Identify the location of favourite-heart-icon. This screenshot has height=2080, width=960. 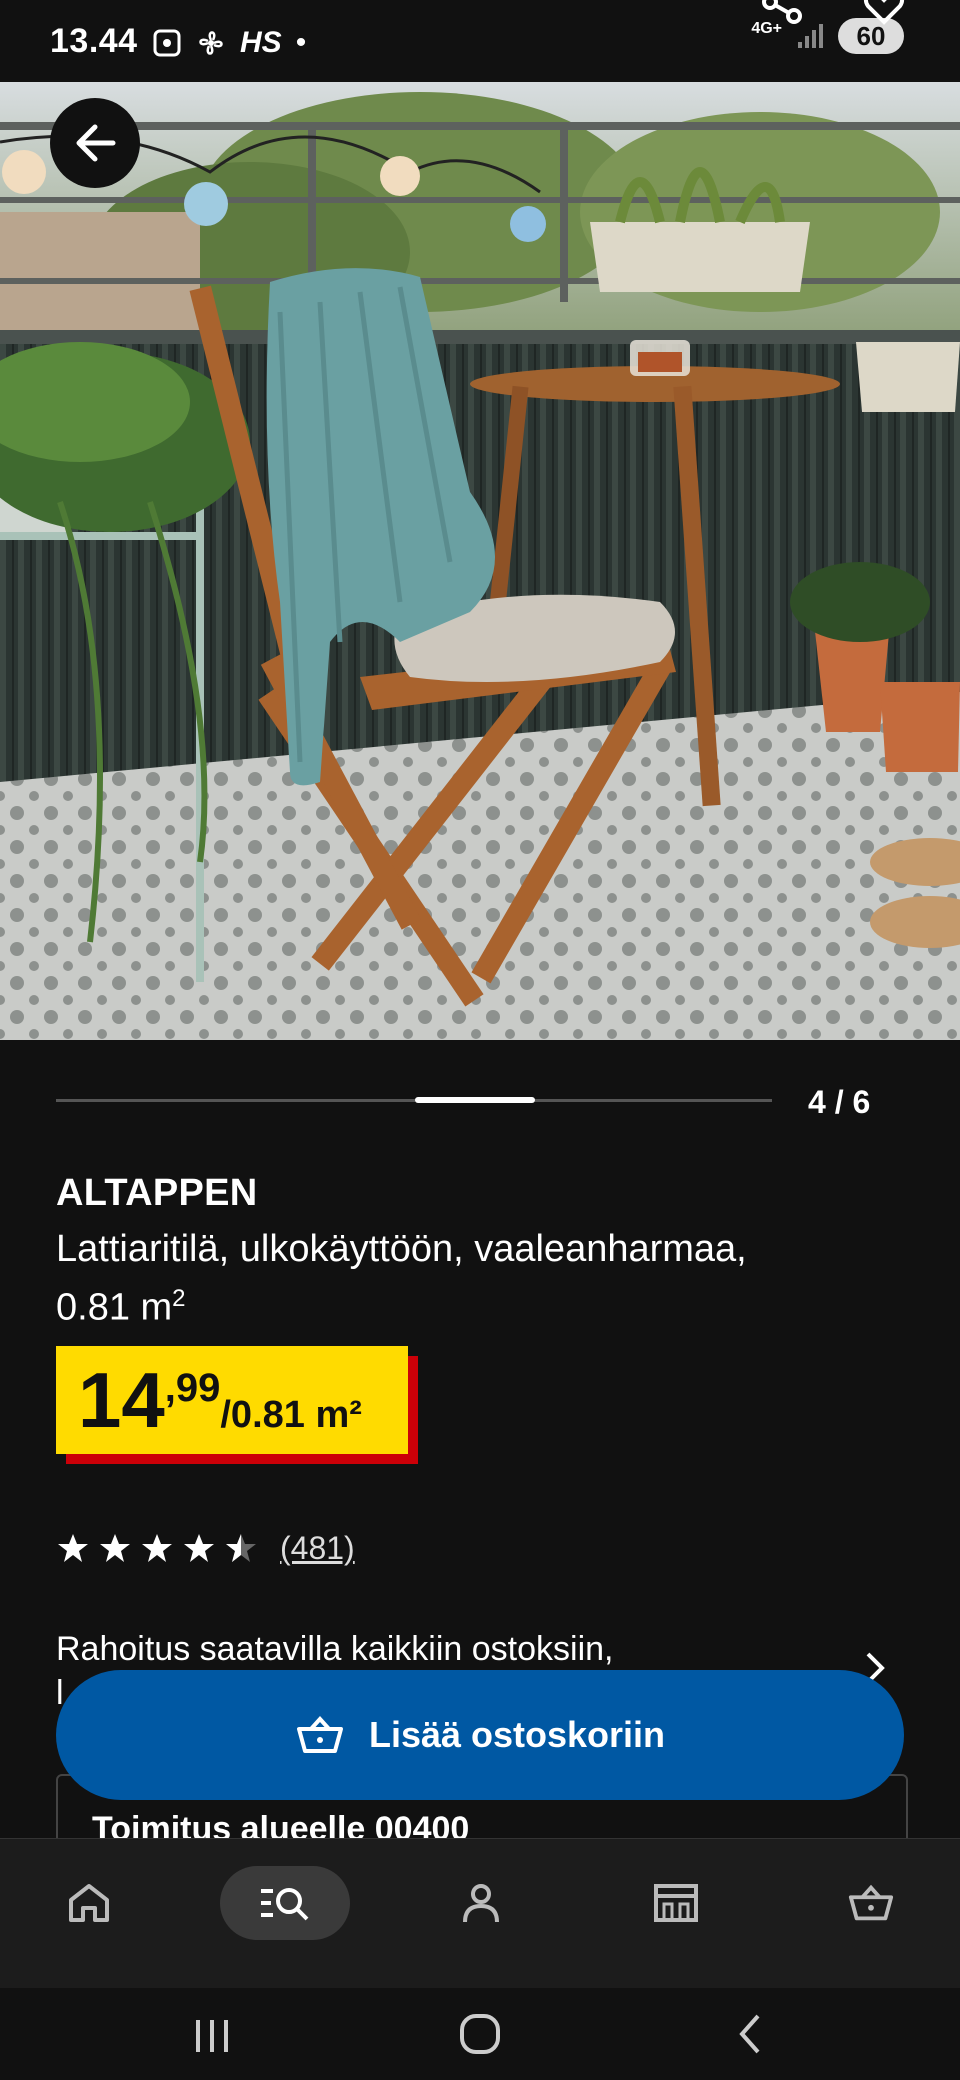
(884, 13).